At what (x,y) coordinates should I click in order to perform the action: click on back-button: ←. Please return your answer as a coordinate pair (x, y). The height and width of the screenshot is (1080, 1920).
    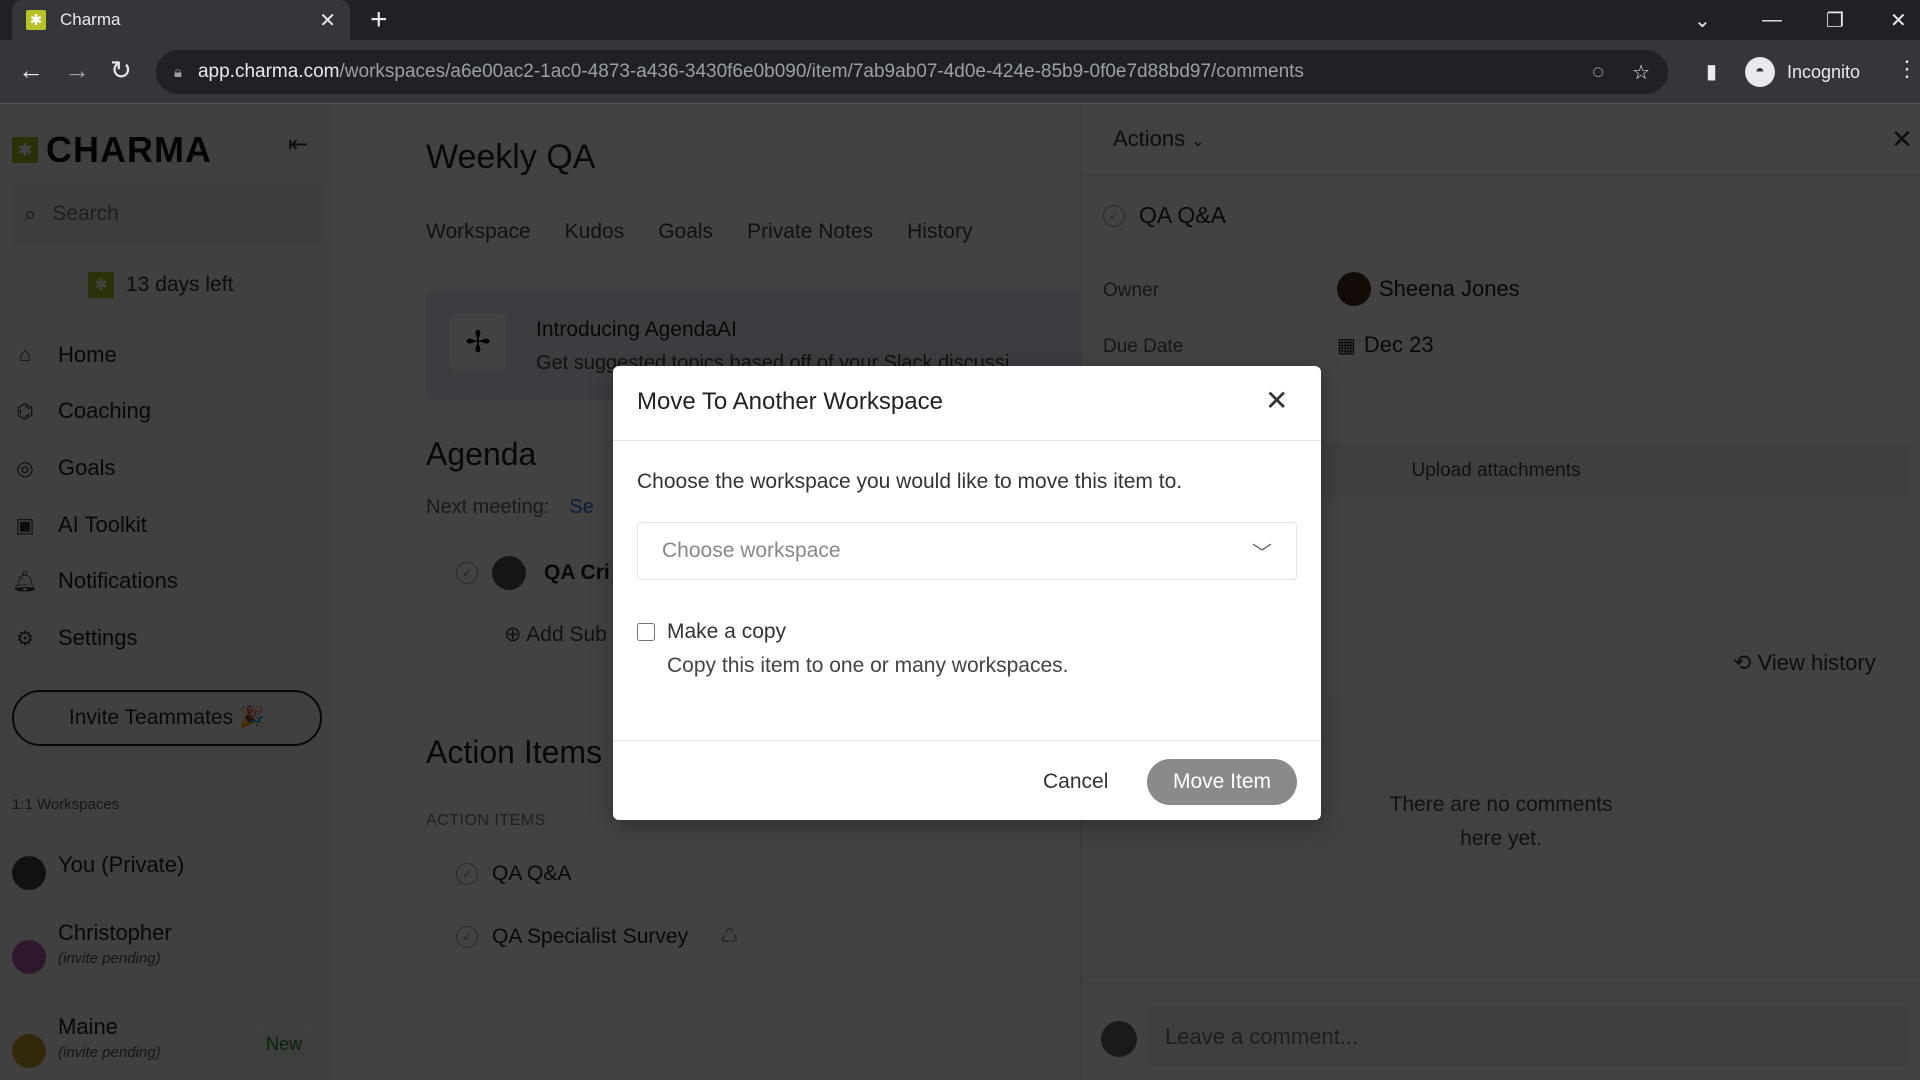
    Looking at the image, I should click on (31, 70).